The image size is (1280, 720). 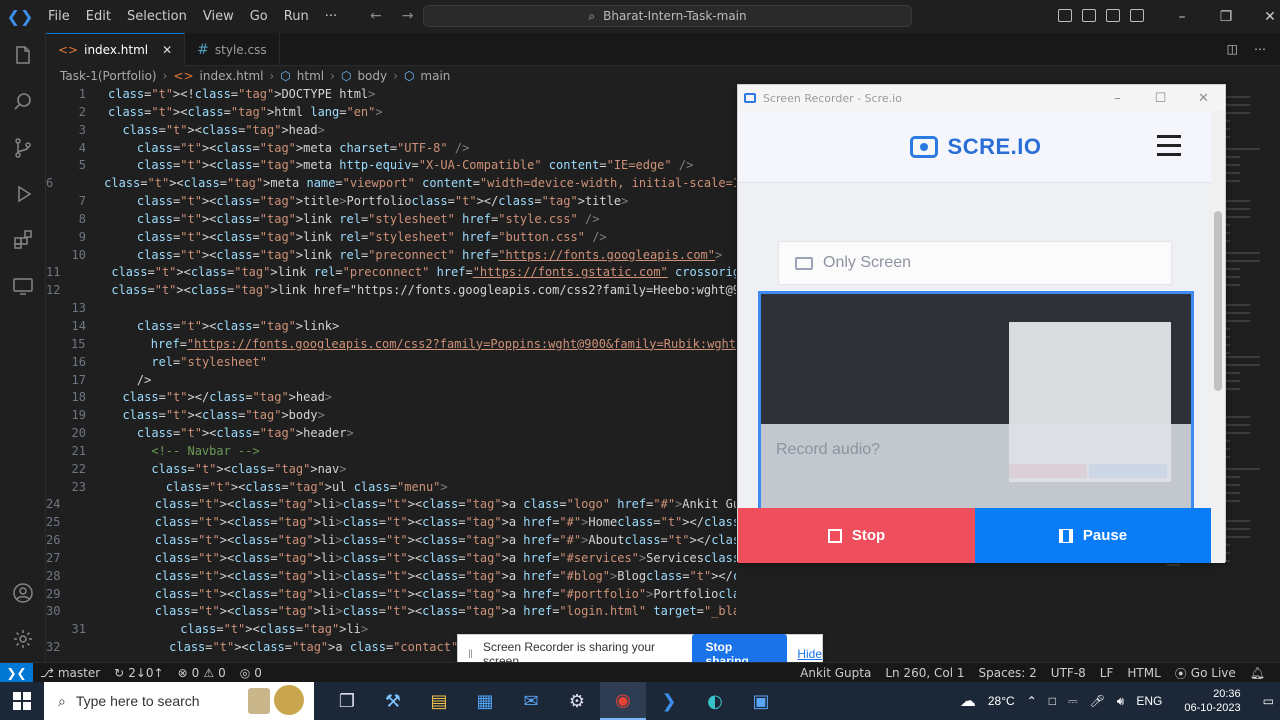 I want to click on settings-gear-icon, so click(x=23, y=639).